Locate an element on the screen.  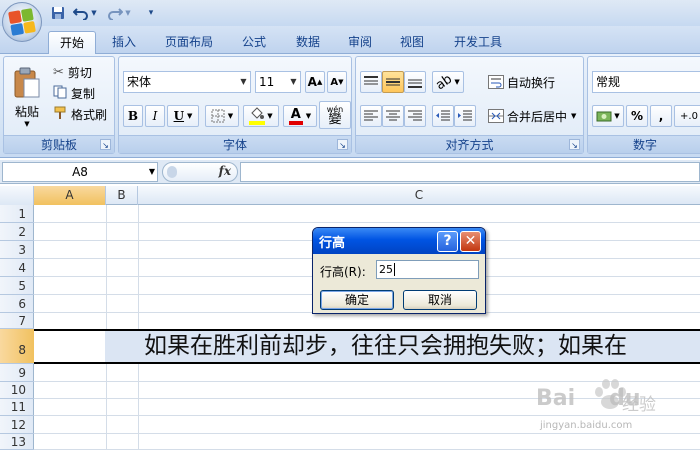
format-painter-label: 格式刷 is located at coordinates (89, 114).